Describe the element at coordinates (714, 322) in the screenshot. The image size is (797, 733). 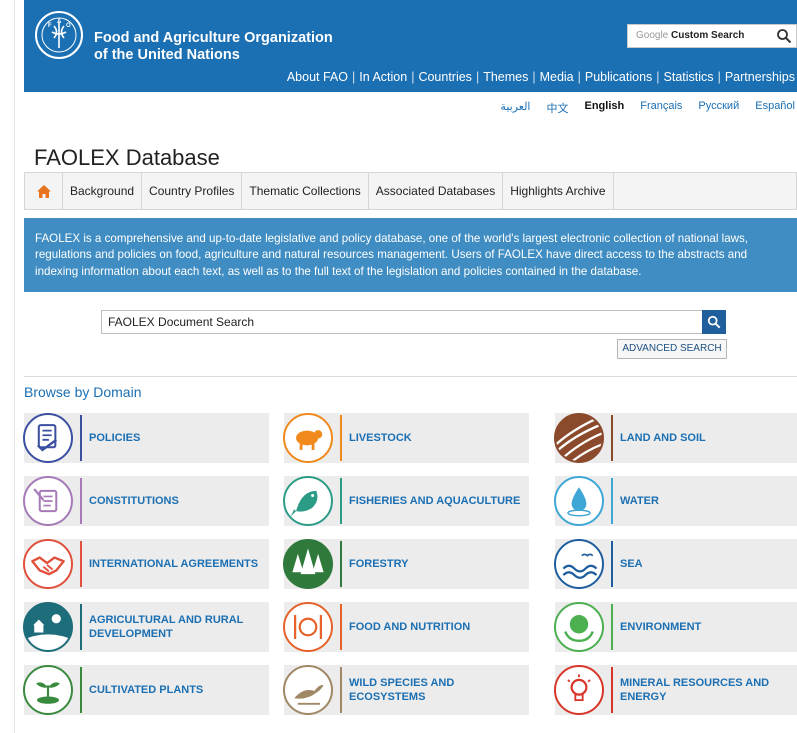
I see `document-search-button` at that location.